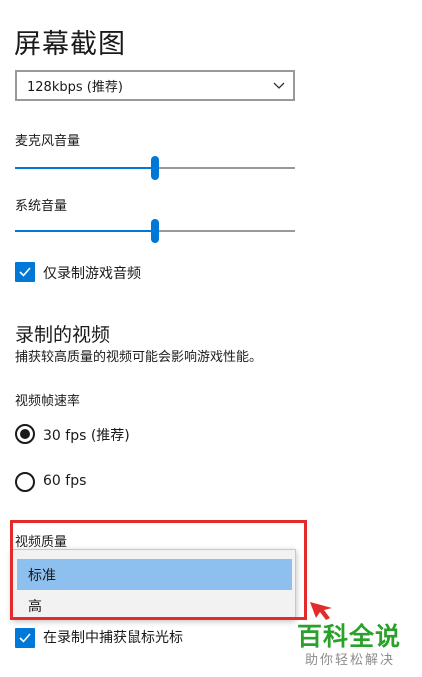 The width and height of the screenshot is (422, 677). What do you see at coordinates (86, 436) in the screenshot?
I see `radio-30fps-label: 30 fps (推荐)` at bounding box center [86, 436].